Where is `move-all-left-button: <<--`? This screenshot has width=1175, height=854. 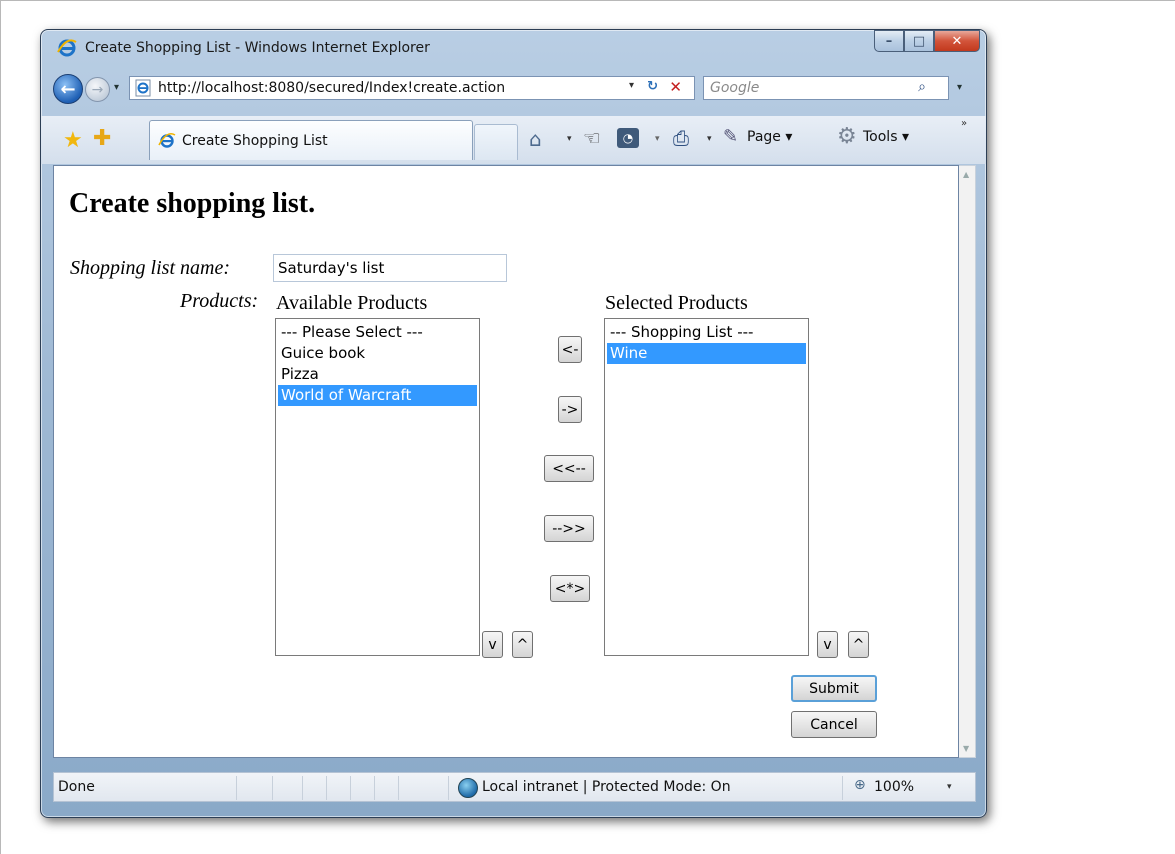 move-all-left-button: <<-- is located at coordinates (569, 468).